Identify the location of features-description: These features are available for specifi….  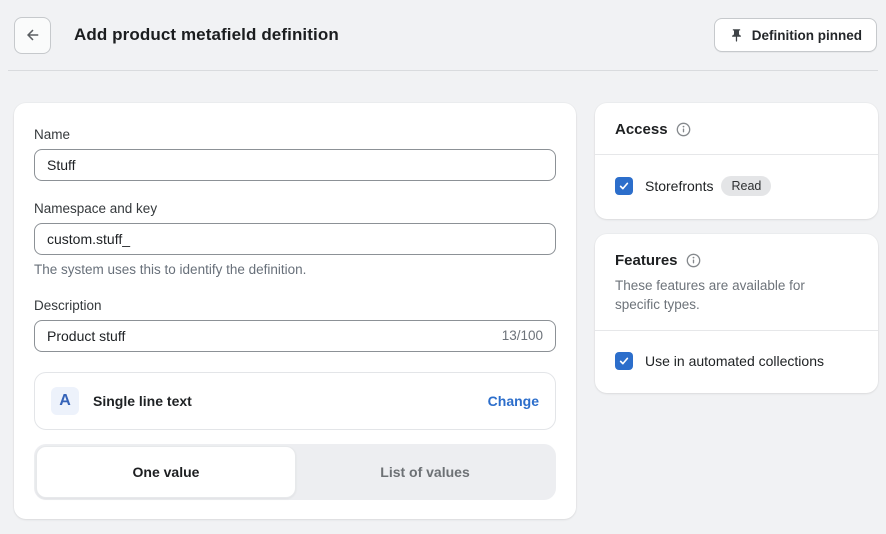
(710, 295).